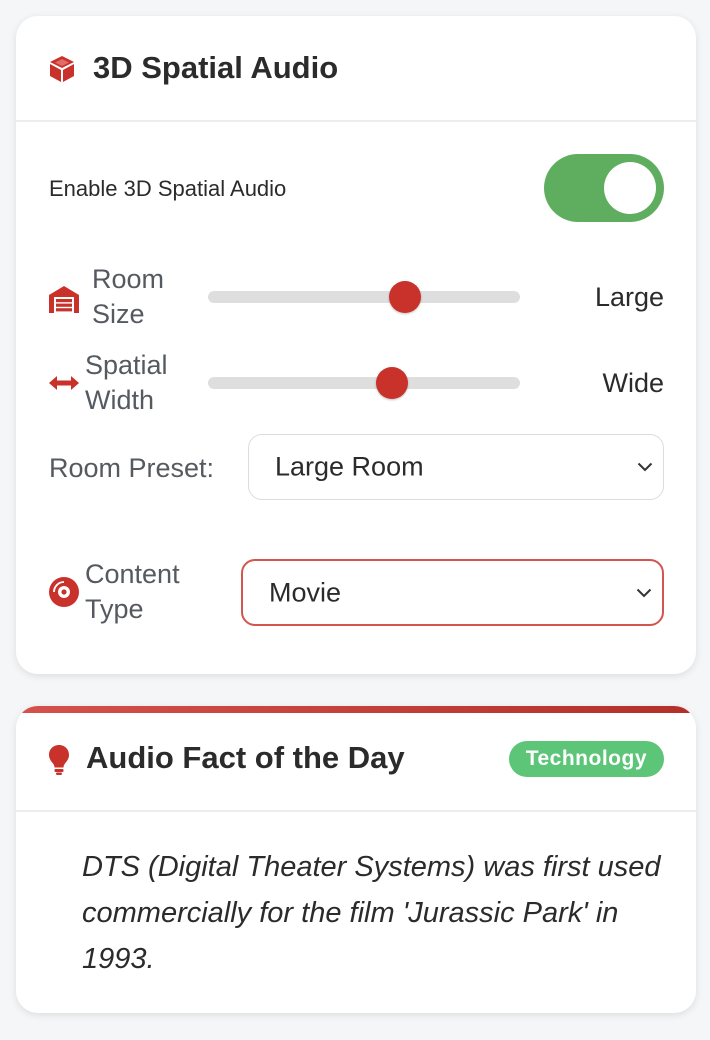  I want to click on warehouse-icon, so click(64, 299).